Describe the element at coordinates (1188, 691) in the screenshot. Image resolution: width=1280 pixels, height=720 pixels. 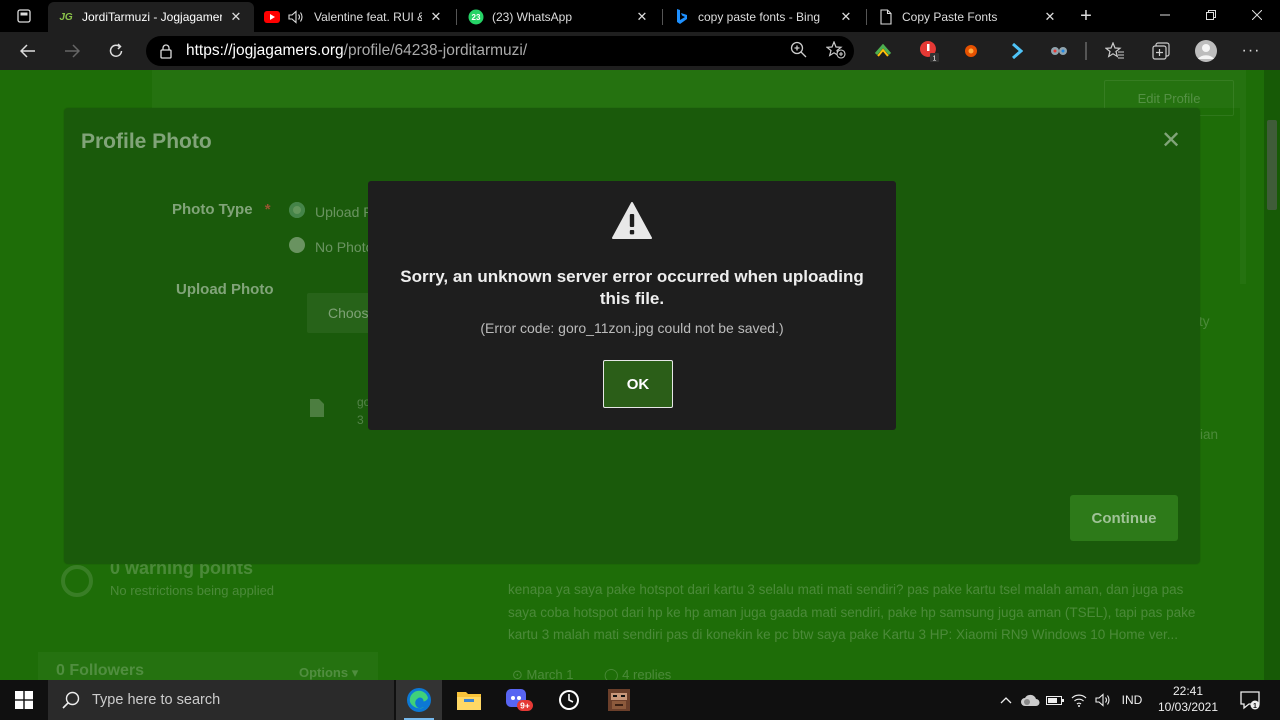
I see `clock-time: 22:41` at that location.